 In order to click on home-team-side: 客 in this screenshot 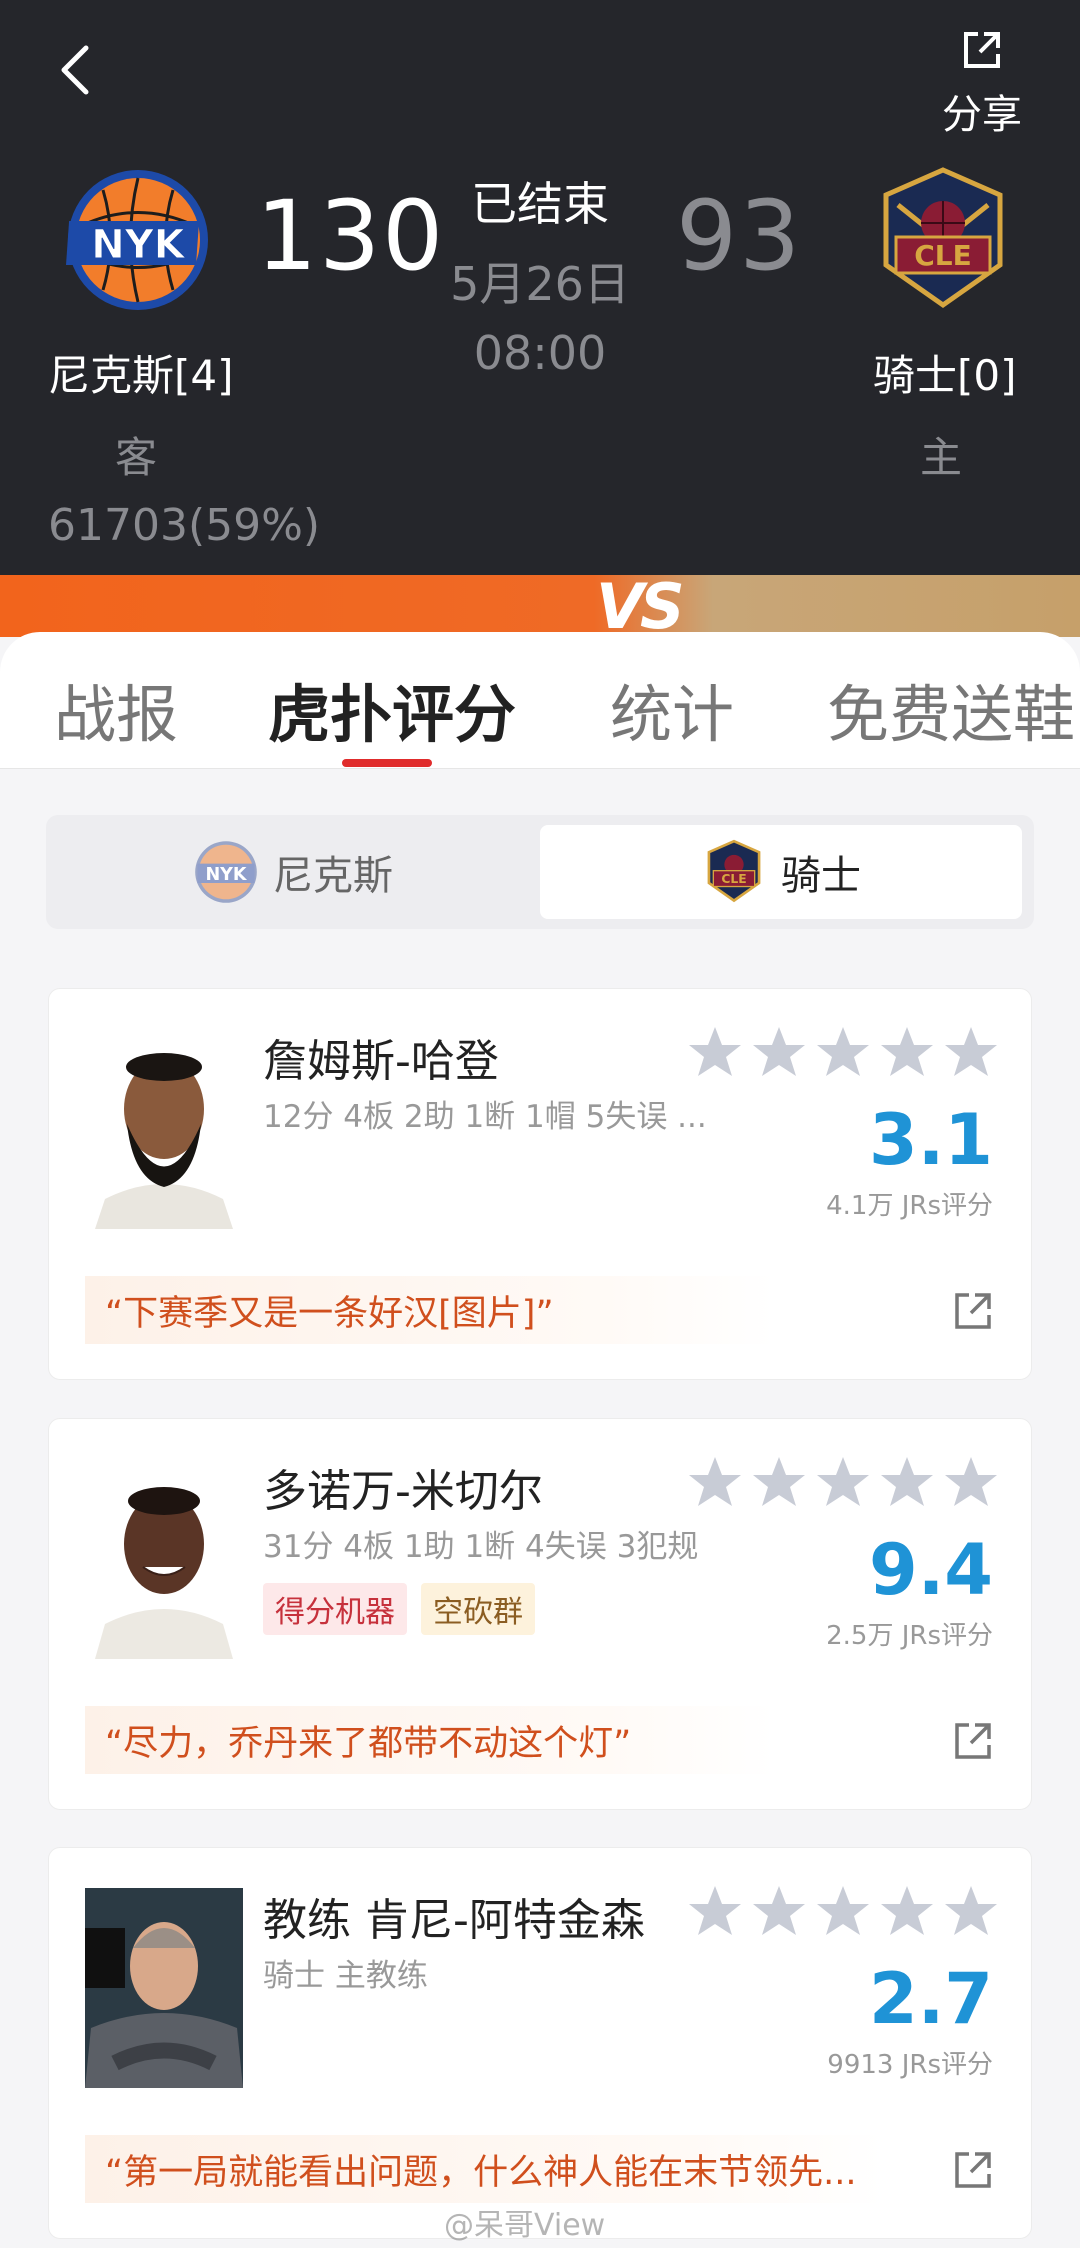, I will do `click(136, 457)`.